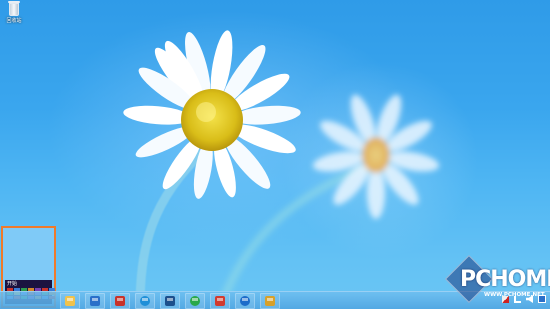 Image resolution: width=550 pixels, height=309 pixels. Describe the element at coordinates (514, 295) in the screenshot. I see `watermark-url: WWW.PCHOME.NET` at that location.